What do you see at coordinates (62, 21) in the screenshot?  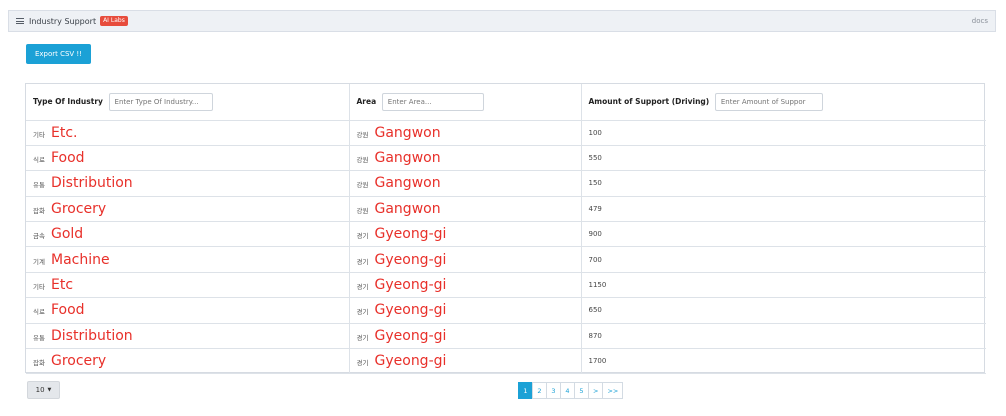 I see `app-title: Industry Support` at bounding box center [62, 21].